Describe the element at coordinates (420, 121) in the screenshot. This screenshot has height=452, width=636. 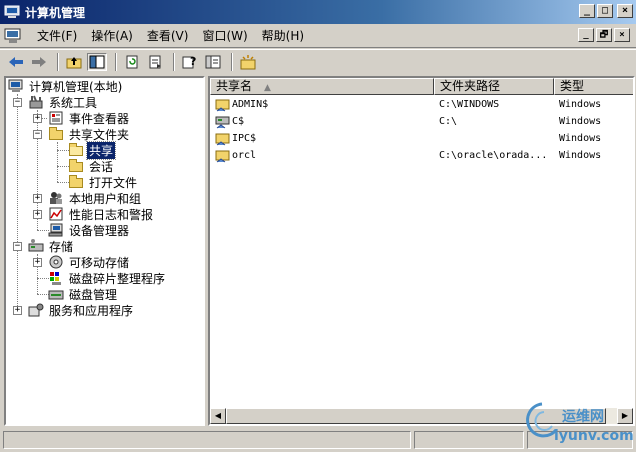
I see `list-item: C$ C:\ Windows` at that location.